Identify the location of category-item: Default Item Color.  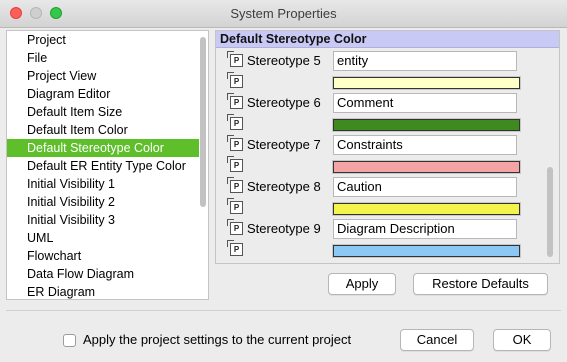
(103, 130).